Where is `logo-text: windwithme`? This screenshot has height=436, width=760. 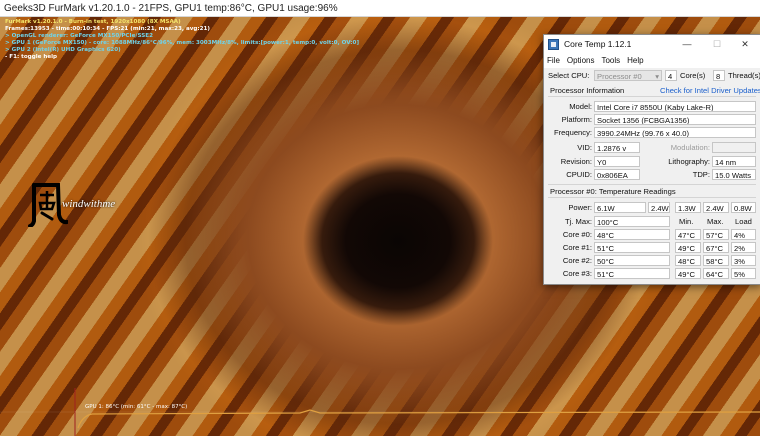 logo-text: windwithme is located at coordinates (89, 204).